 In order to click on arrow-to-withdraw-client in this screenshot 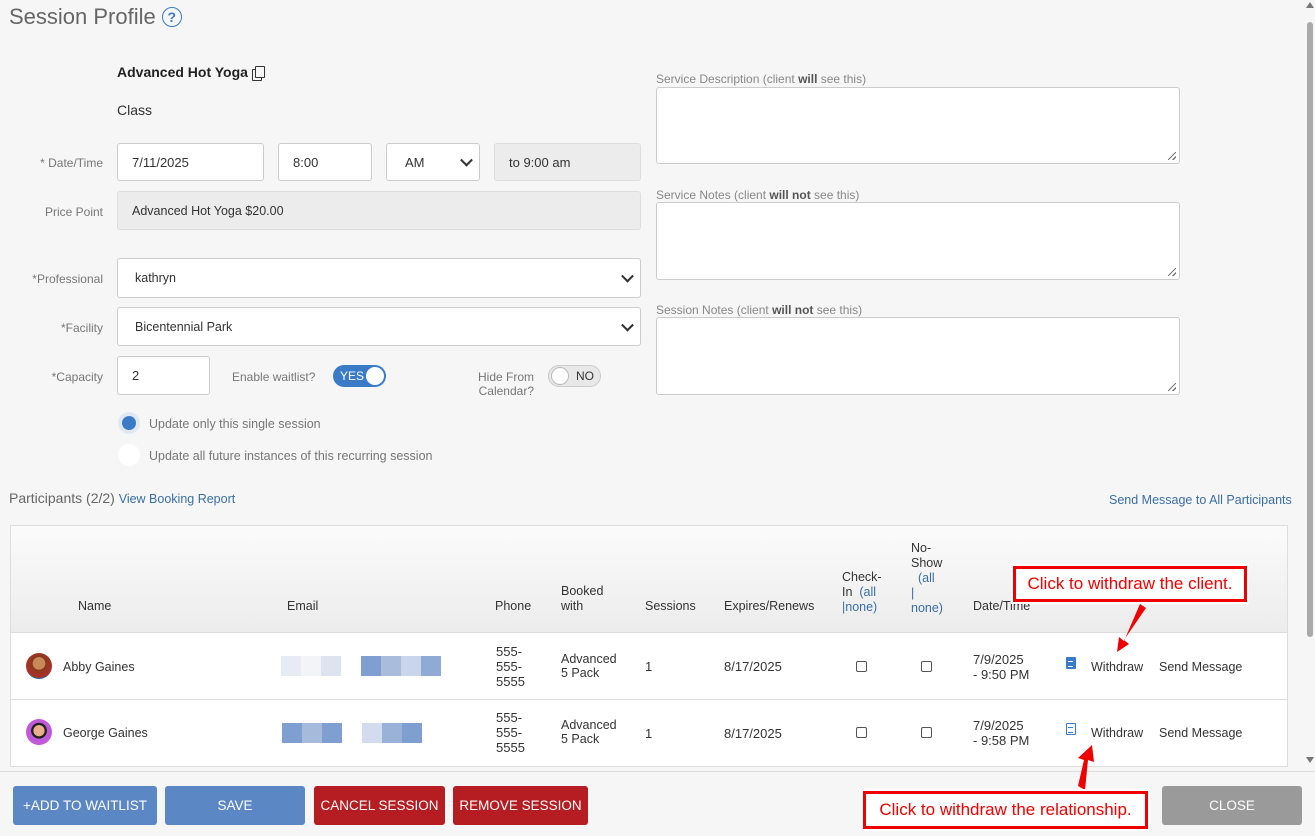, I will do `click(1131, 628)`.